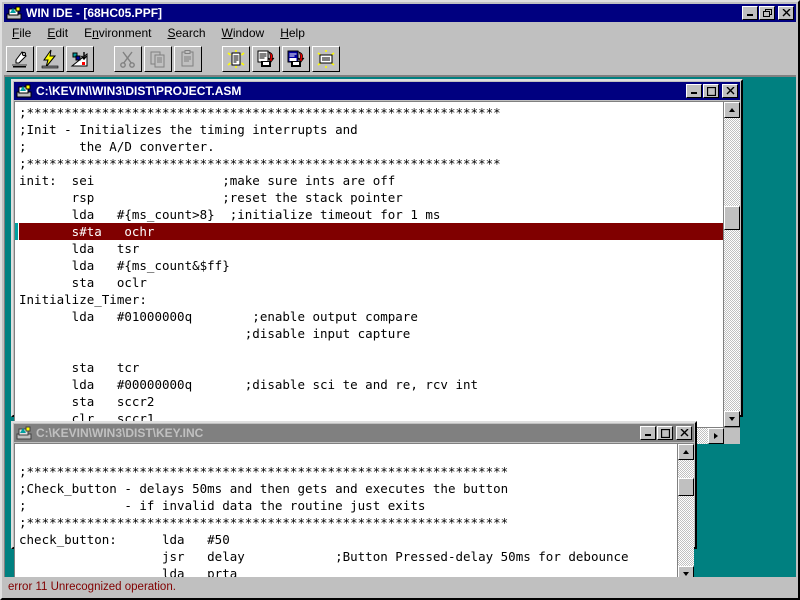 The image size is (800, 600). I want to click on open-file-icon, so click(326, 59).